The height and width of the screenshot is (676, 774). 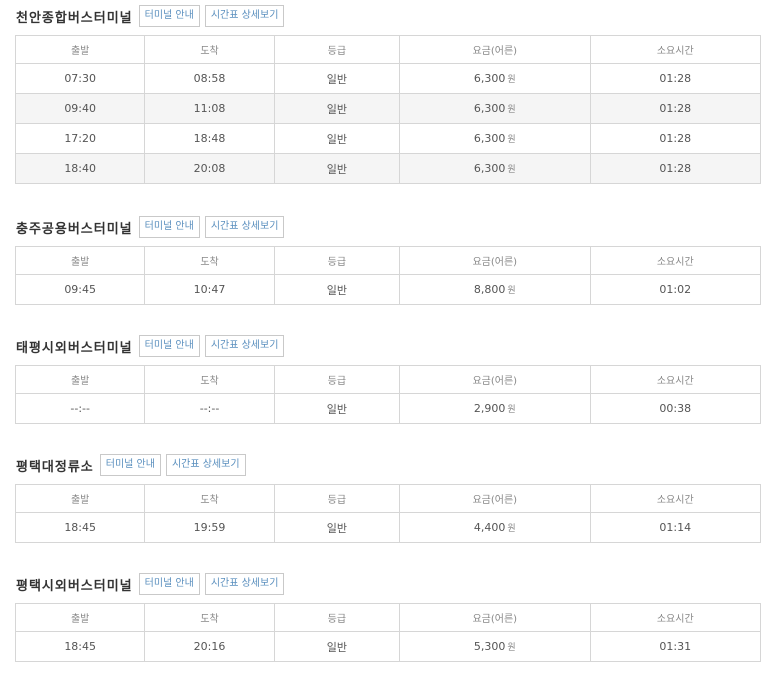 What do you see at coordinates (74, 229) in the screenshot?
I see `terminal-name: 충주공용버스터미널` at bounding box center [74, 229].